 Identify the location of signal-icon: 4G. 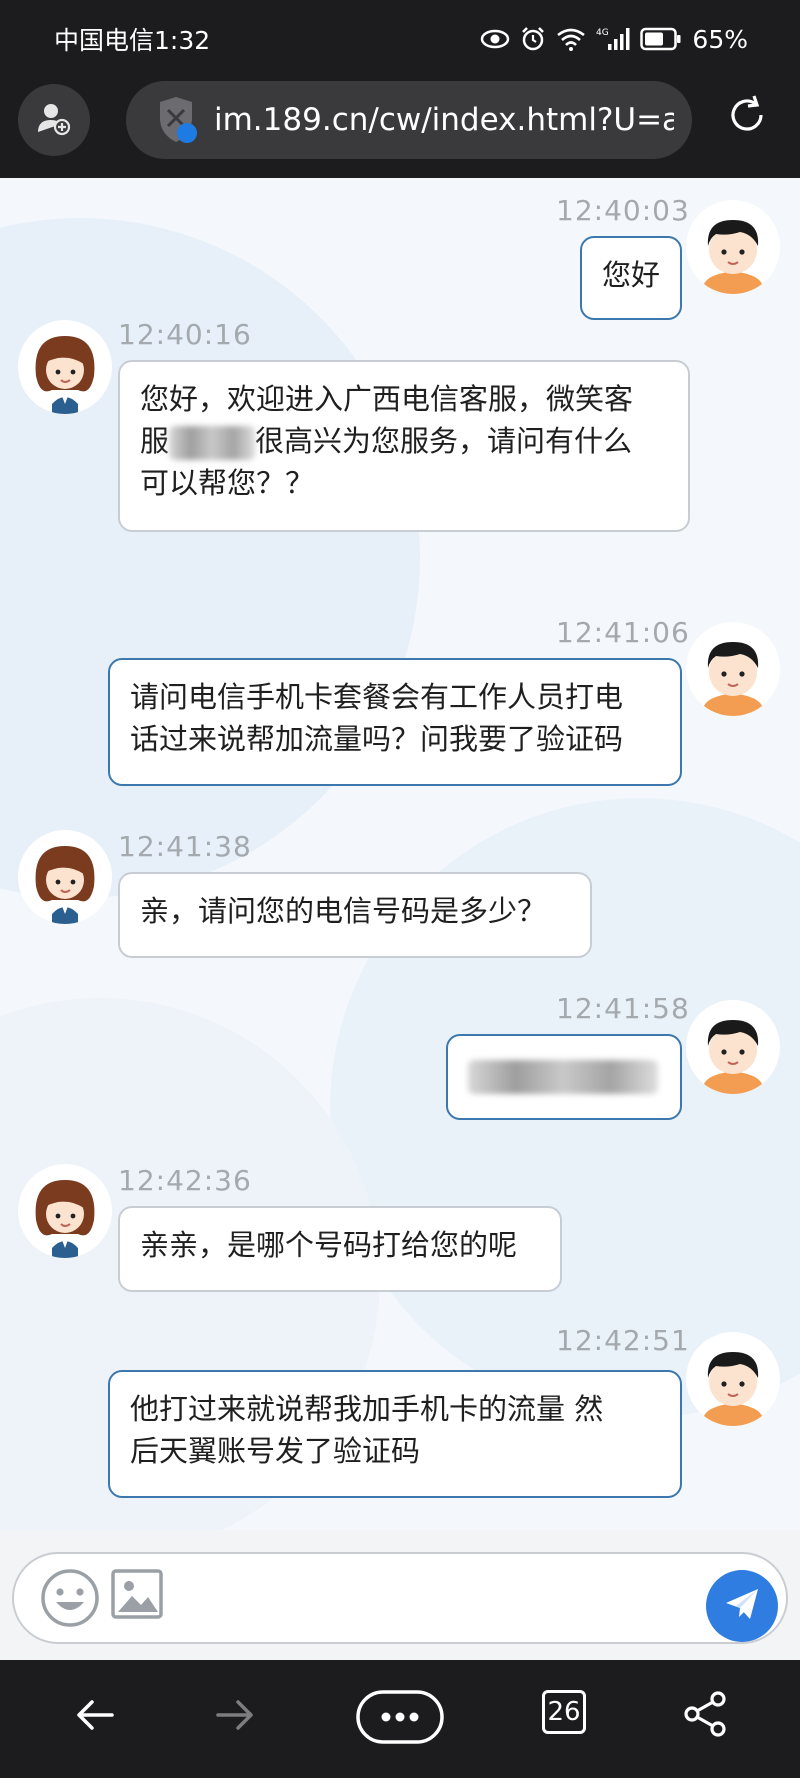
(613, 39).